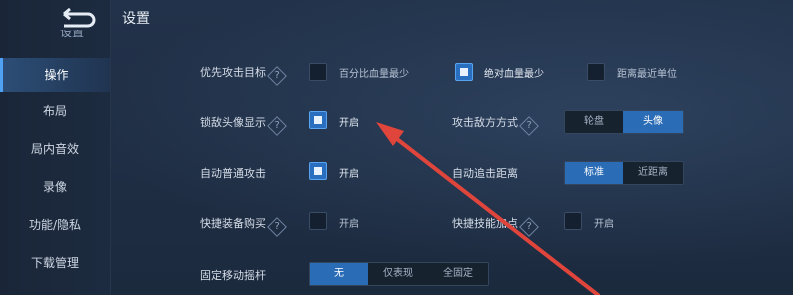 This screenshot has width=793, height=295. What do you see at coordinates (55, 225) in the screenshot?
I see `sidebar-item-privacy: 功能/隐私` at bounding box center [55, 225].